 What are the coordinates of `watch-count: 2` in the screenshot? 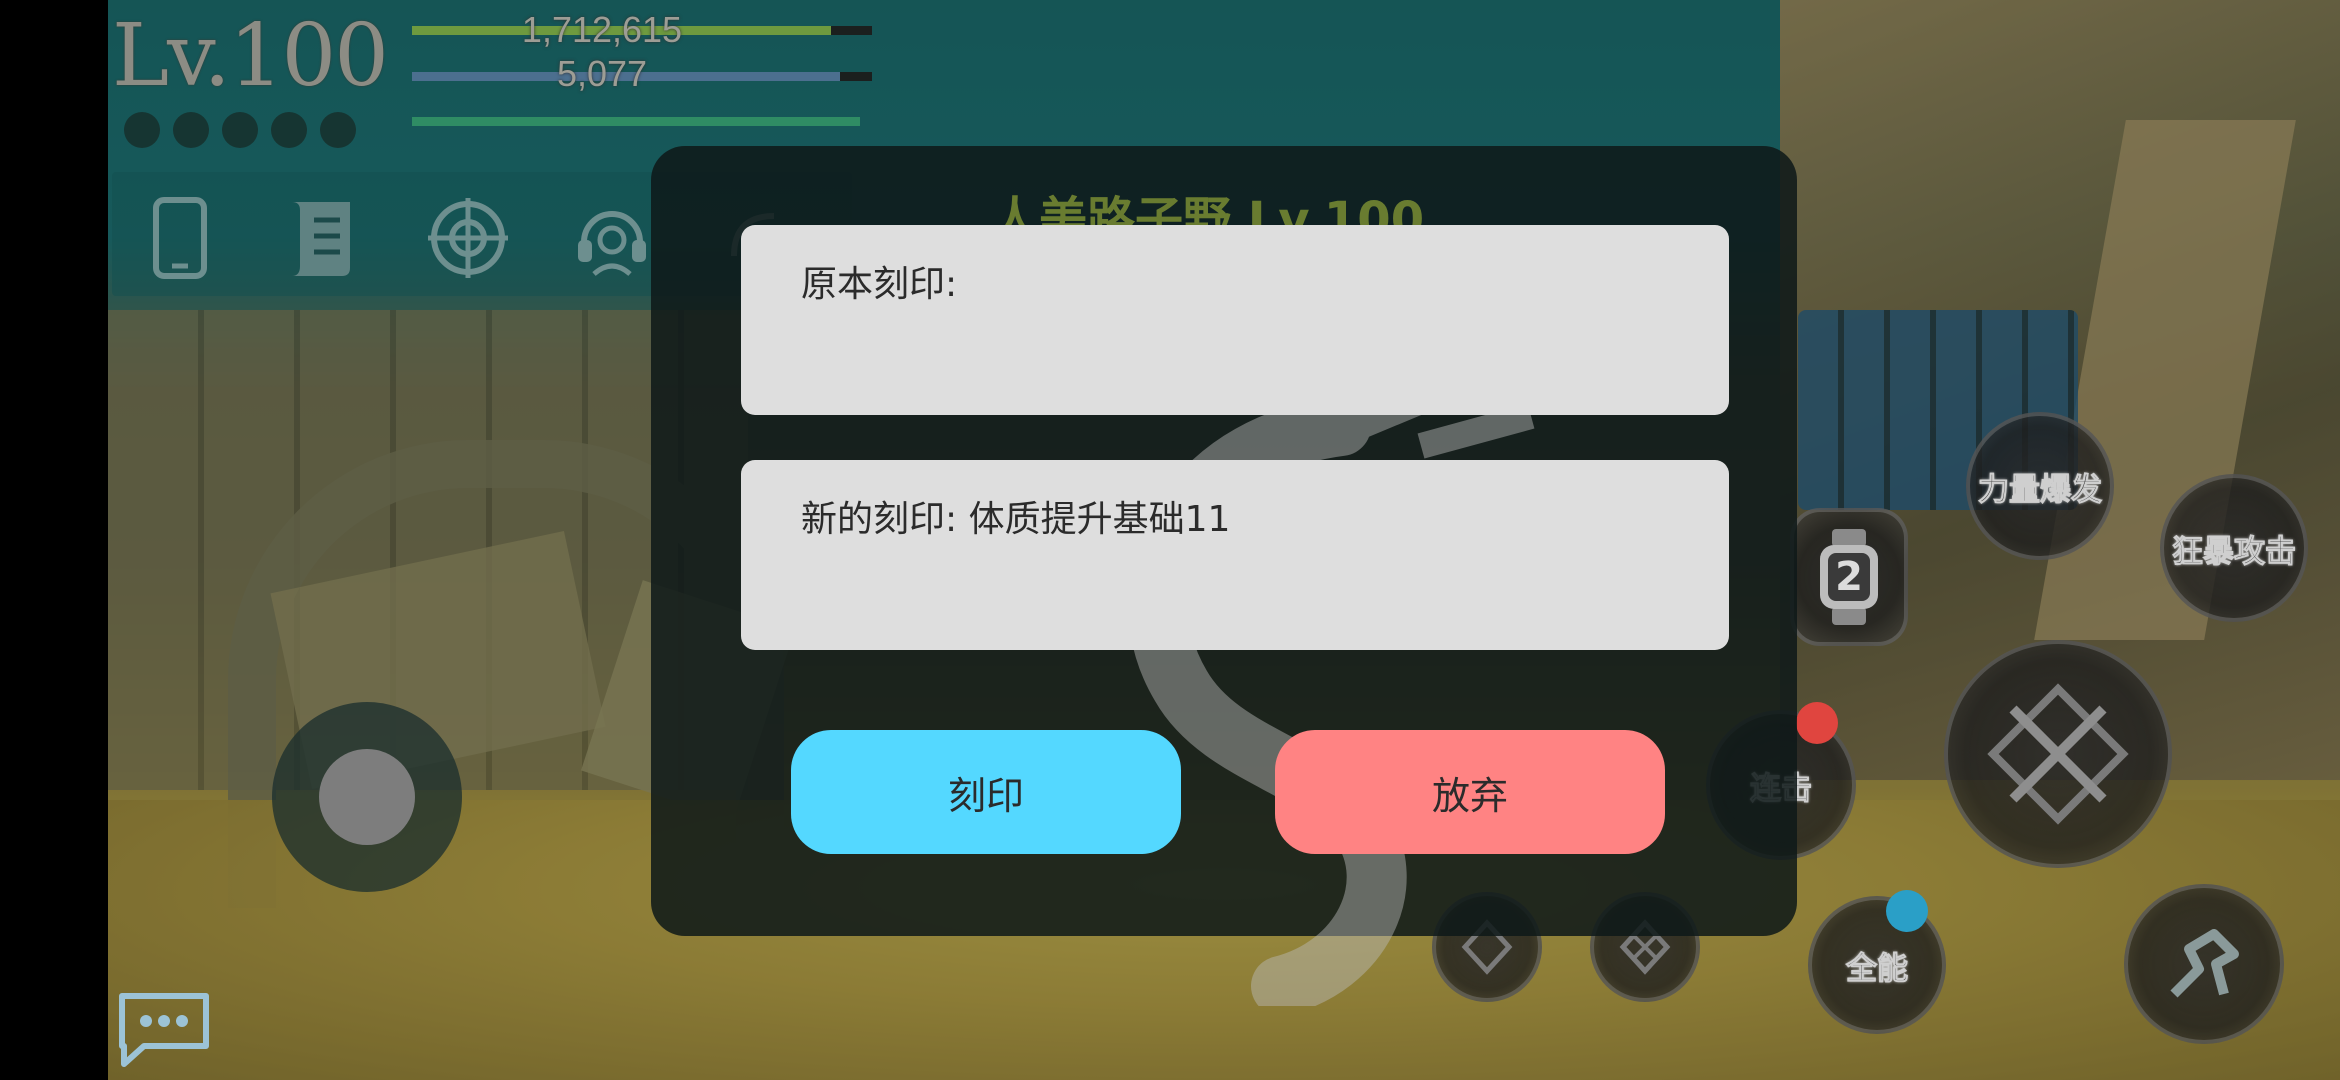 It's located at (1849, 577).